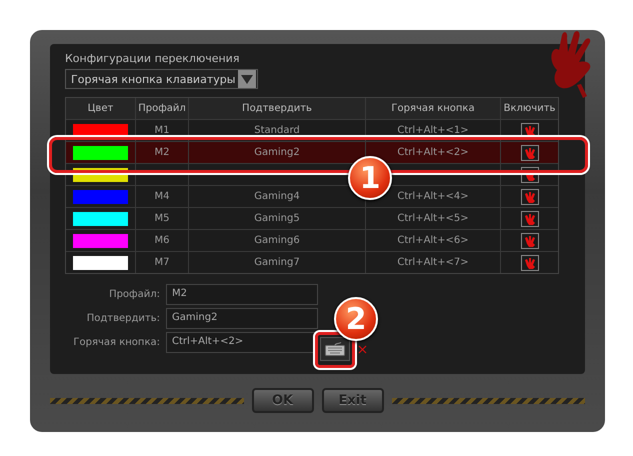 This screenshot has height=456, width=633. What do you see at coordinates (433, 262) in the screenshot?
I see `table-cell: Ctrl+Alt+<7>` at bounding box center [433, 262].